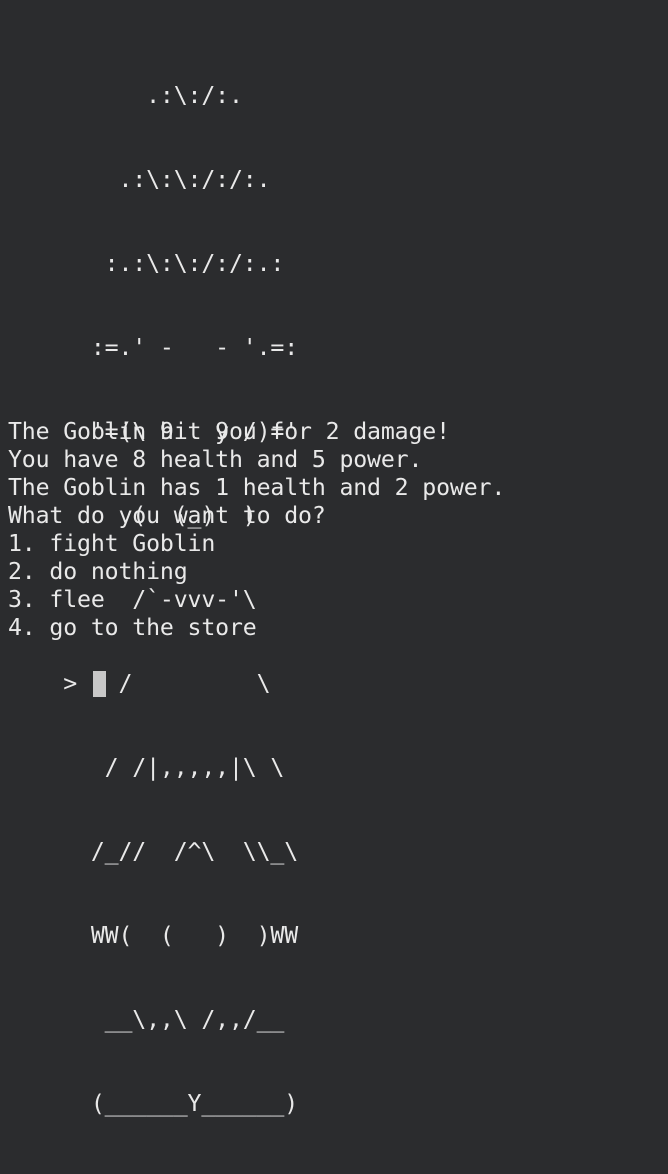 The height and width of the screenshot is (1174, 668). Describe the element at coordinates (139, 179) in the screenshot. I see `ascii-art-line: .:\:\:/:/:.` at that location.